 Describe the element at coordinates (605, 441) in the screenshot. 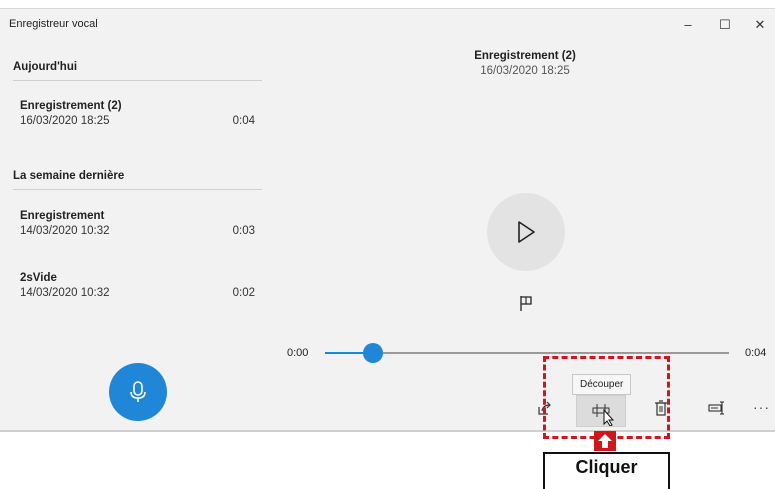

I see `arrow-up-icon` at that location.